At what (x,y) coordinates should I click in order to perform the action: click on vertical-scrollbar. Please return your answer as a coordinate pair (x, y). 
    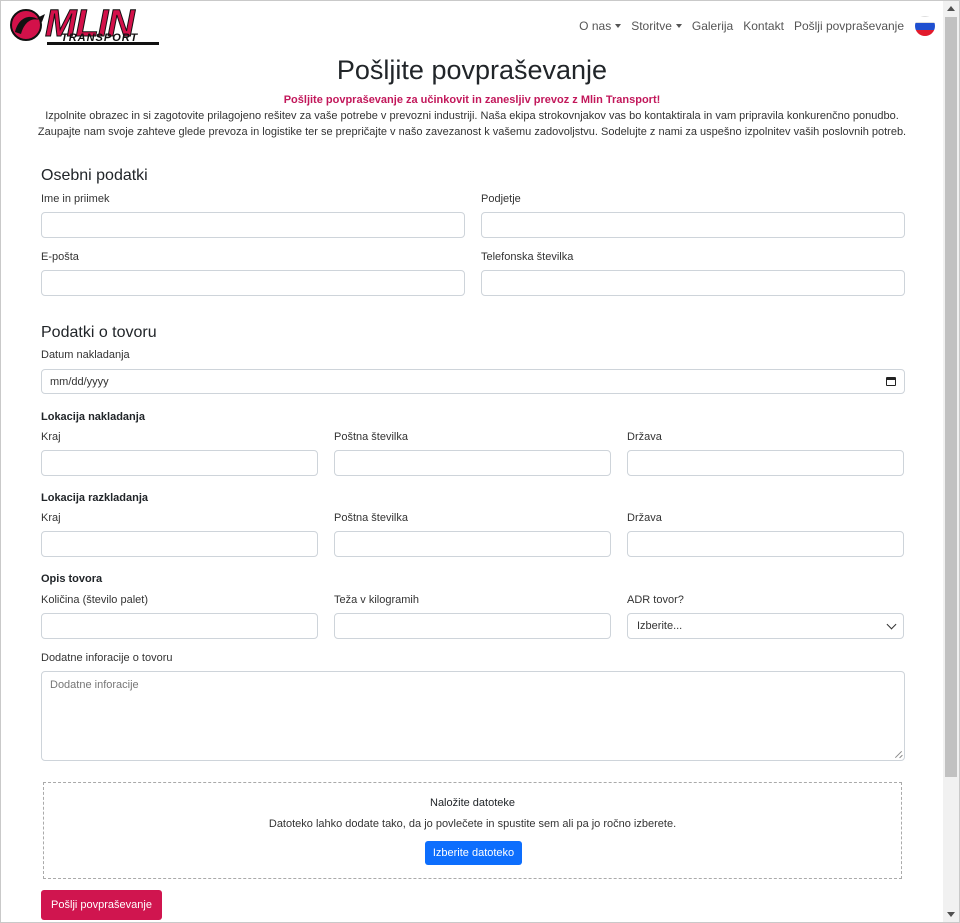
    Looking at the image, I should click on (951, 461).